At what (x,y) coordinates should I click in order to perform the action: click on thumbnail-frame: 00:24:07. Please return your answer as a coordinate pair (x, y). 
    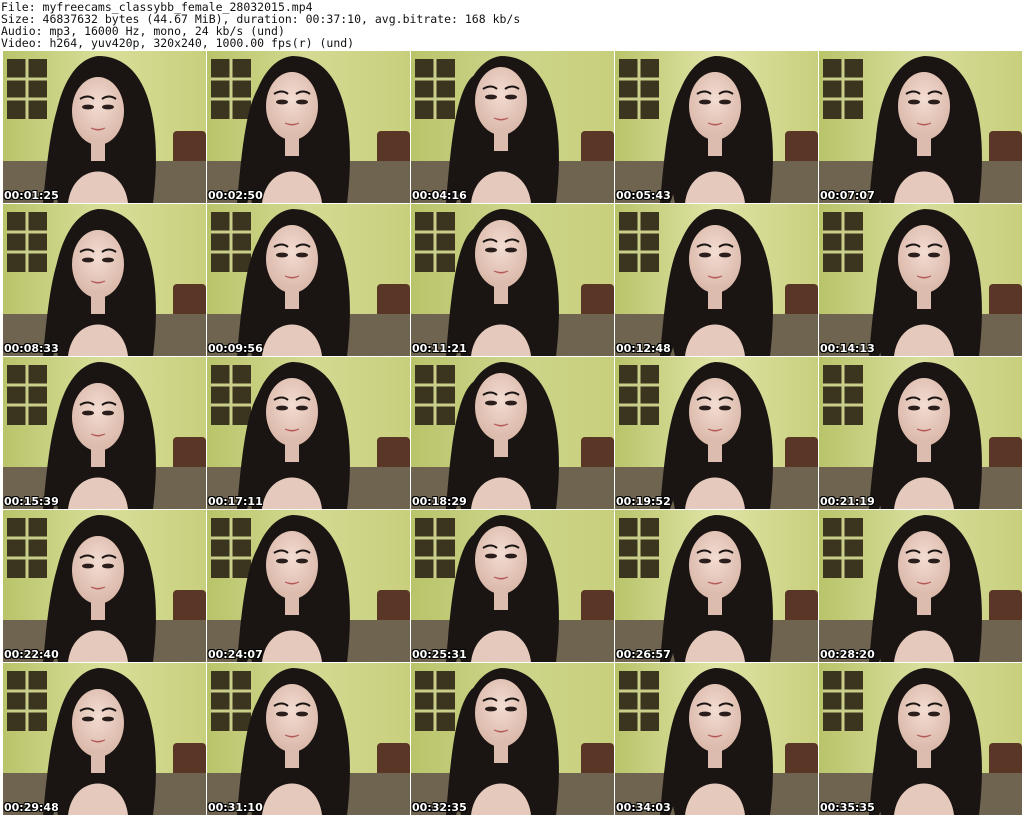
    Looking at the image, I should click on (308, 586).